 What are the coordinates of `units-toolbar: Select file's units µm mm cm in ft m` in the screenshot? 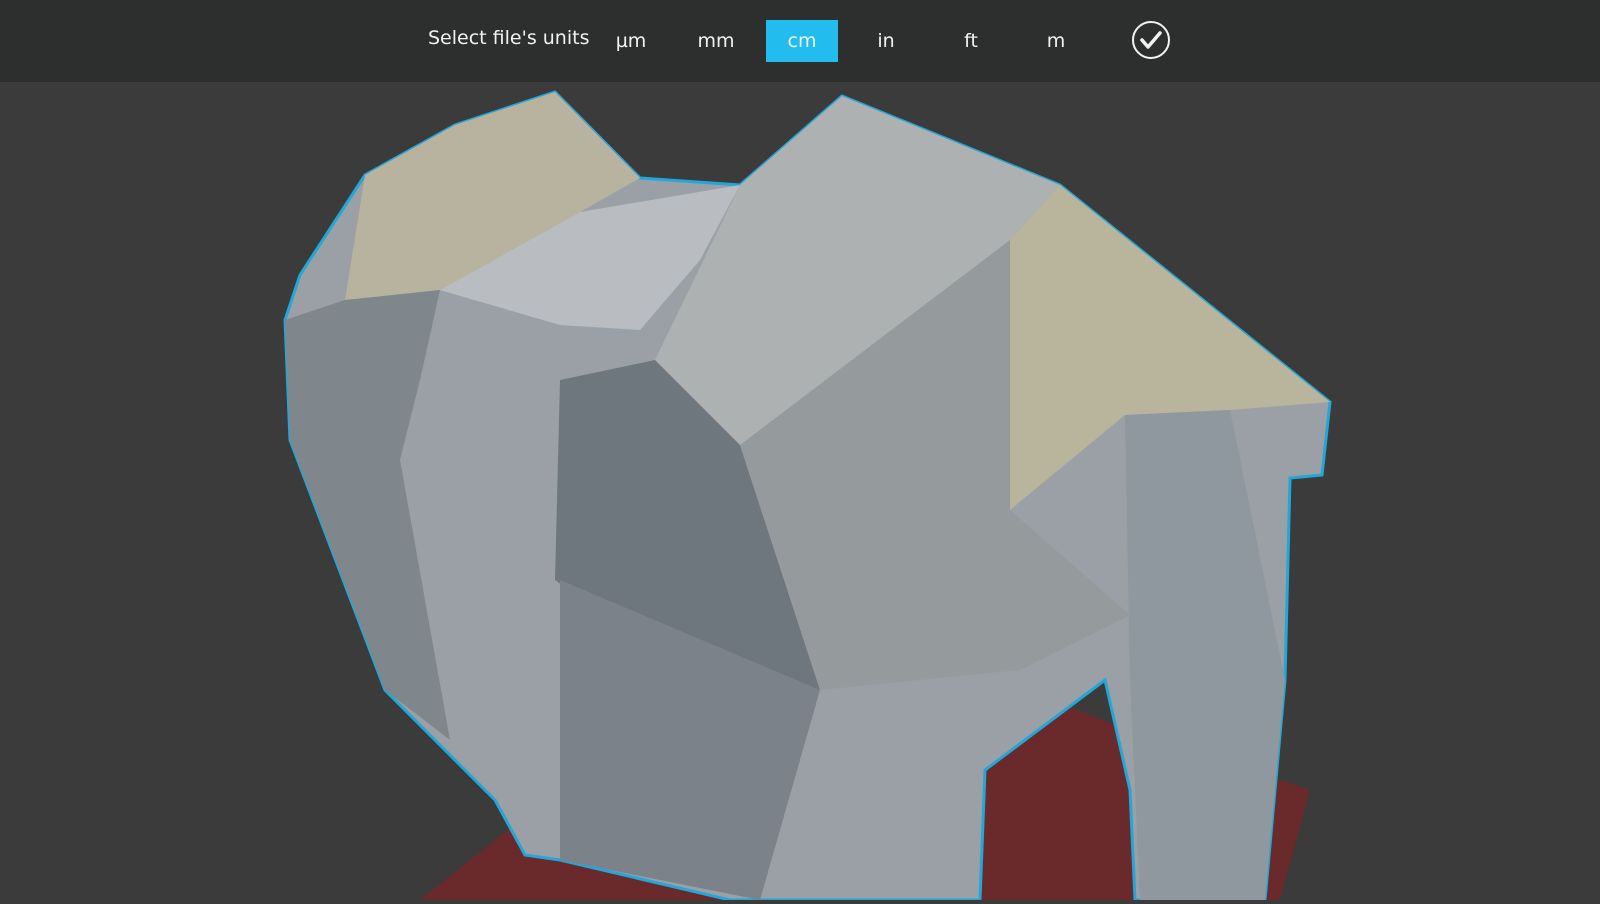 It's located at (800, 41).